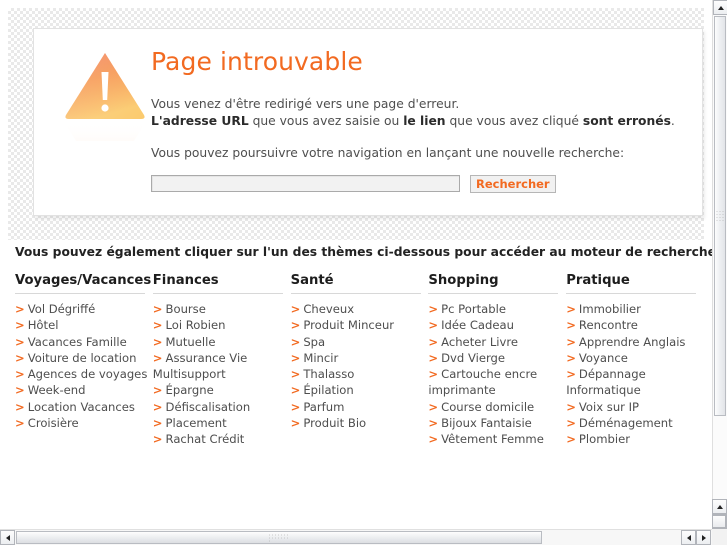  Describe the element at coordinates (83, 309) in the screenshot. I see `theme-link: > Vol Dégriffé` at that location.